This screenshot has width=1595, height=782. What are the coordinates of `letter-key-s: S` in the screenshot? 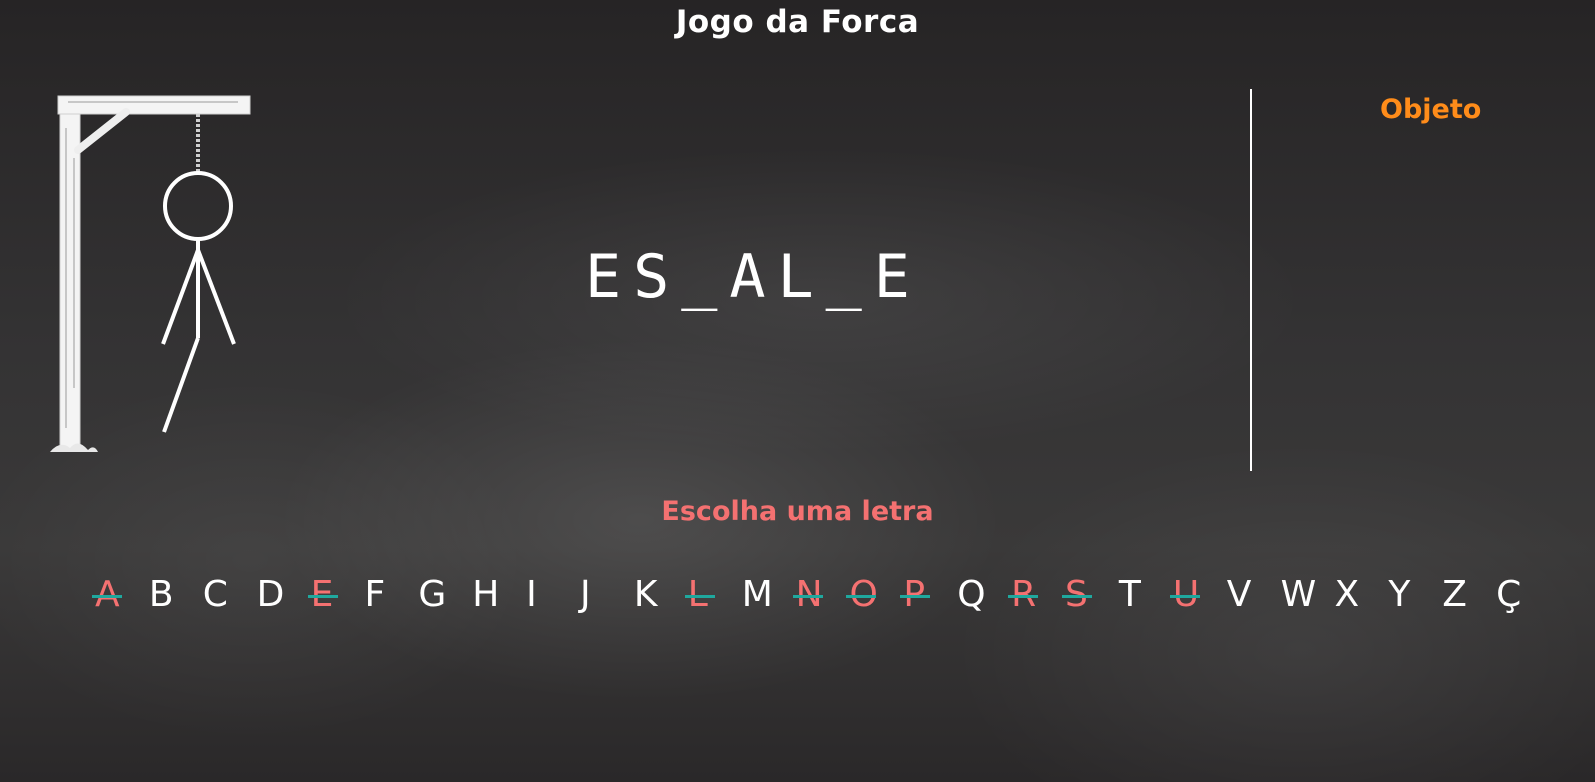 It's located at (1090, 595).